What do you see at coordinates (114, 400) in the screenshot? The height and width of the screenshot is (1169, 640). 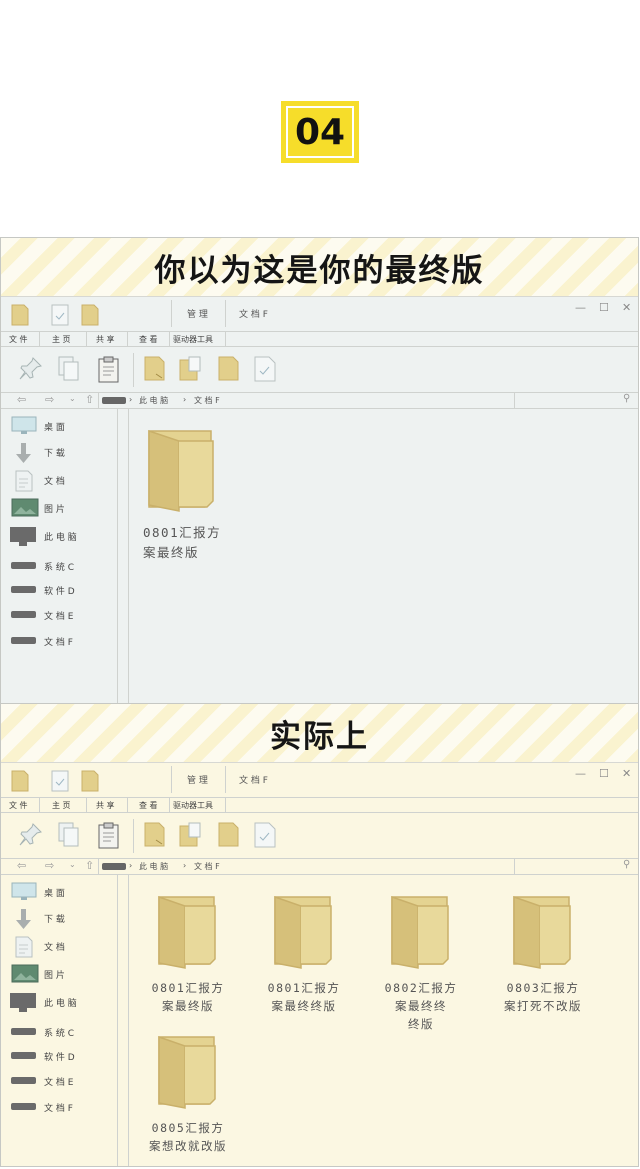 I see `computer-icon` at bounding box center [114, 400].